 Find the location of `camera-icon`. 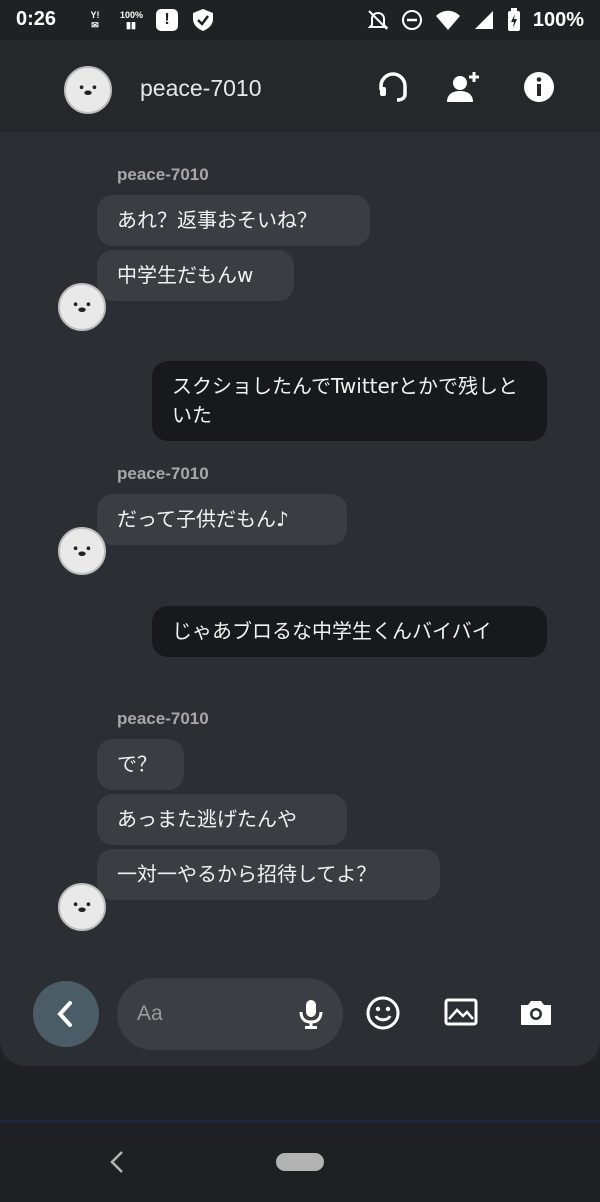

camera-icon is located at coordinates (536, 1013).